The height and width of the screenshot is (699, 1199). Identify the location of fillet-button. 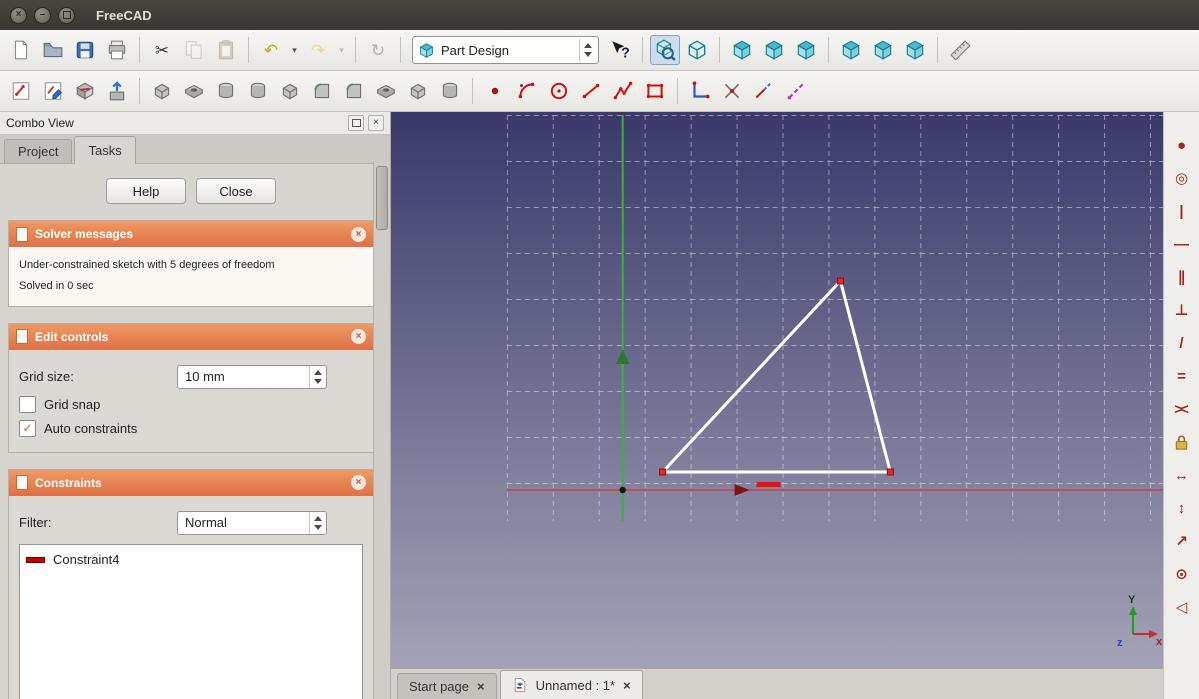
(322, 91).